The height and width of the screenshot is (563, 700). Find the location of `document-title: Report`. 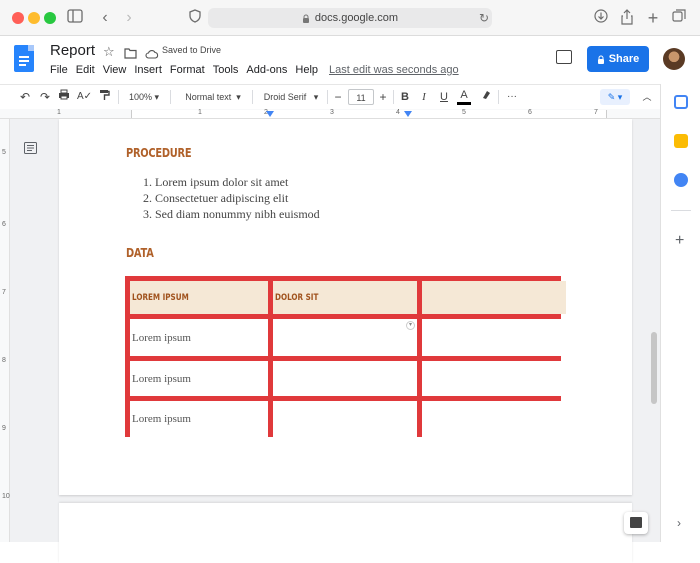

document-title: Report is located at coordinates (72, 50).